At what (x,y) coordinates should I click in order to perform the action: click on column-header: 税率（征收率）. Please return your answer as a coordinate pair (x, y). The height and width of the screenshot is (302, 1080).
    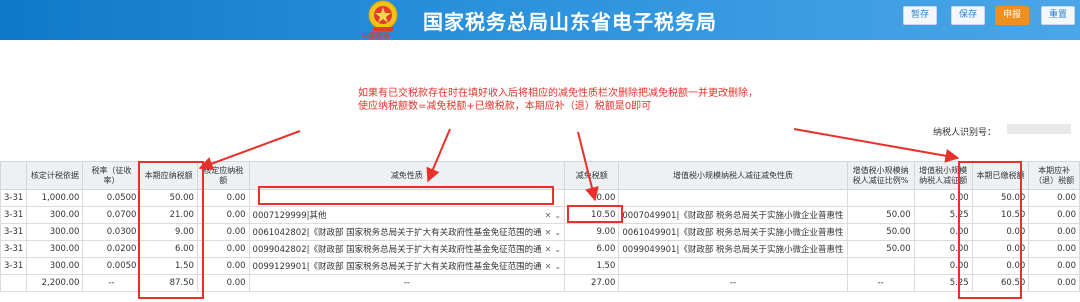
    Looking at the image, I should click on (111, 175).